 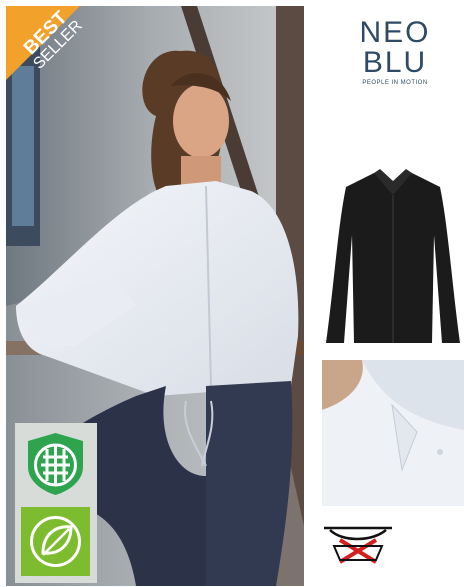 I want to click on product-thumbnail-collar-detail, so click(x=393, y=433).